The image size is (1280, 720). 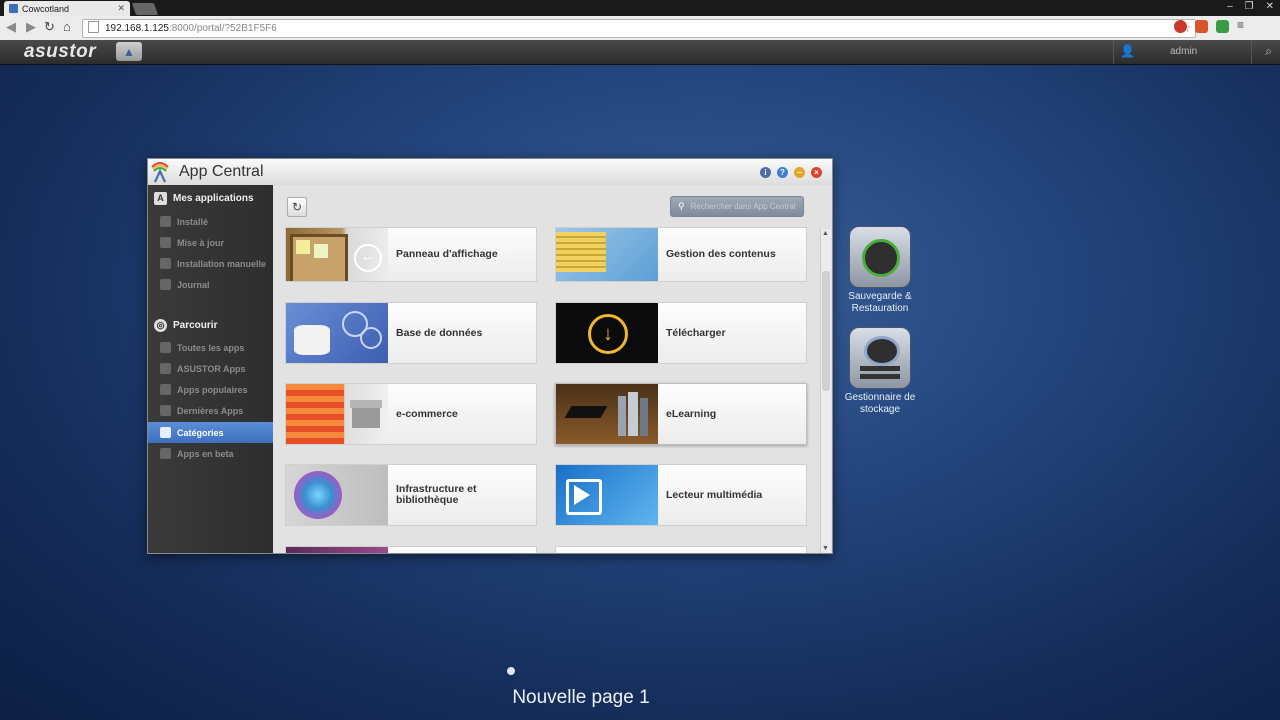 I want to click on category-label: Base de données, so click(x=439, y=332).